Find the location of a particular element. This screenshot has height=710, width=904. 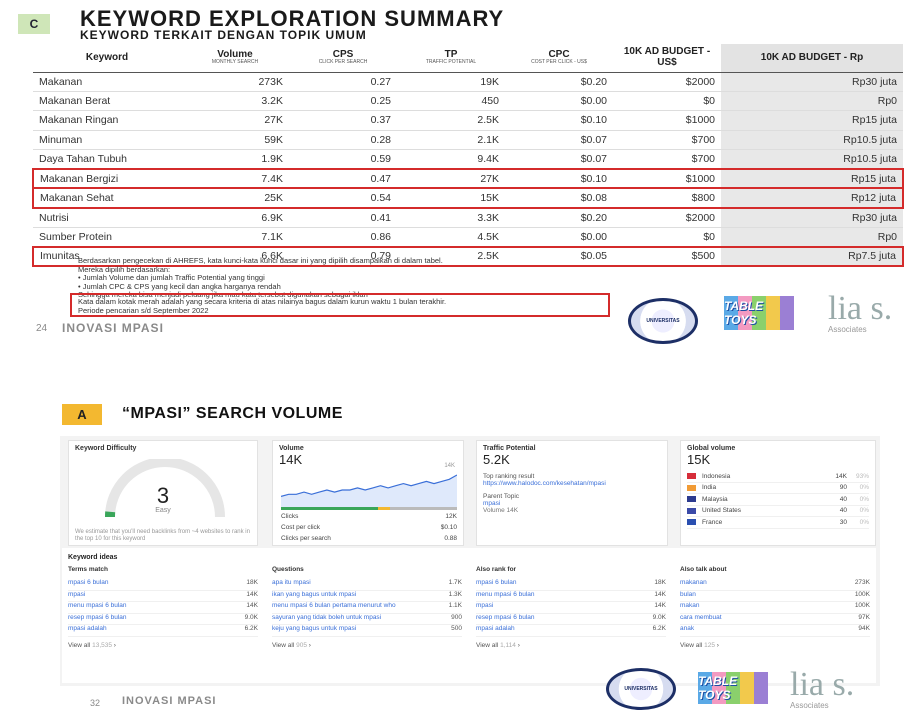

budget-rp-cell: Rp15 juta is located at coordinates (812, 178).